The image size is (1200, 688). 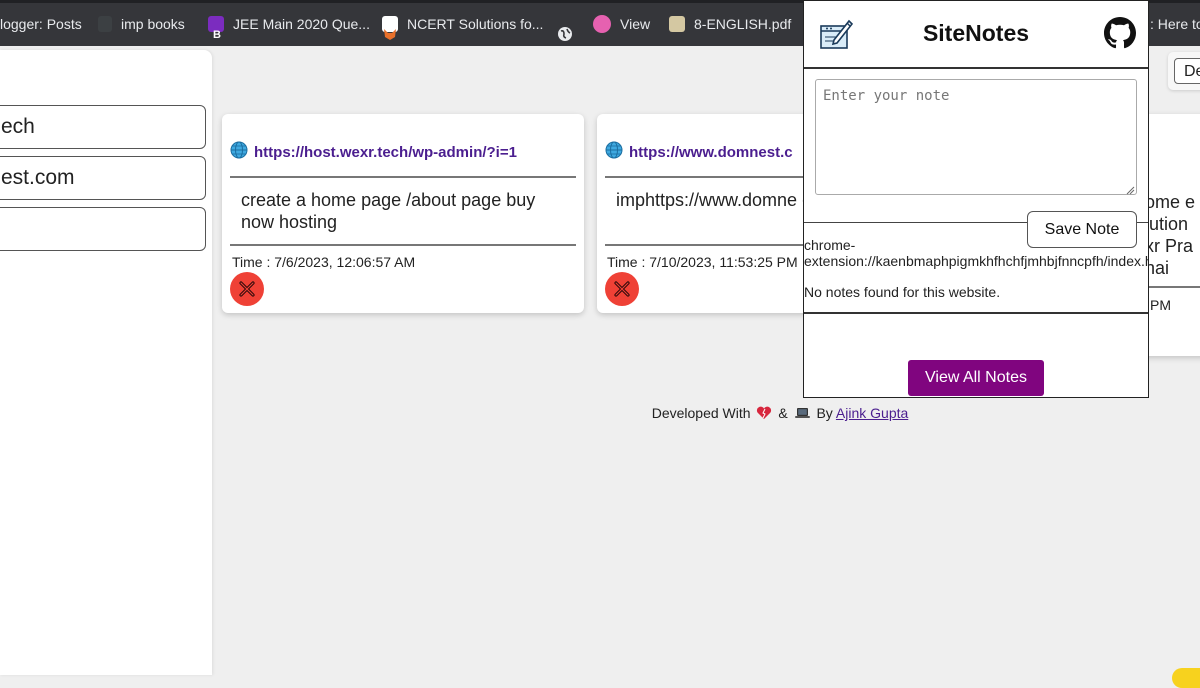 I want to click on bookmark-here-to: : Here to, so click(x=1175, y=24).